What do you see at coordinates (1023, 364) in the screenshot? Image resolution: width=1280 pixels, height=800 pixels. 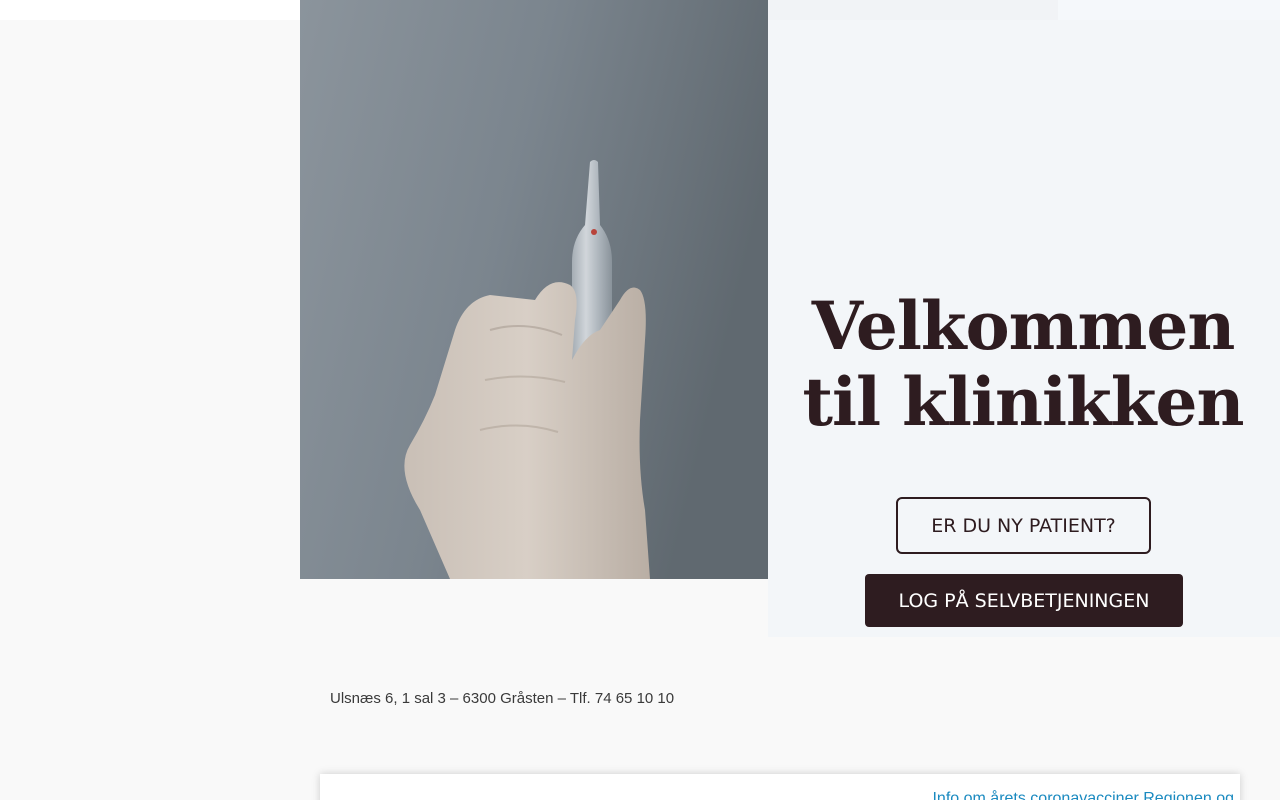 I see `welcome-title: Velkommen til klinikken` at bounding box center [1023, 364].